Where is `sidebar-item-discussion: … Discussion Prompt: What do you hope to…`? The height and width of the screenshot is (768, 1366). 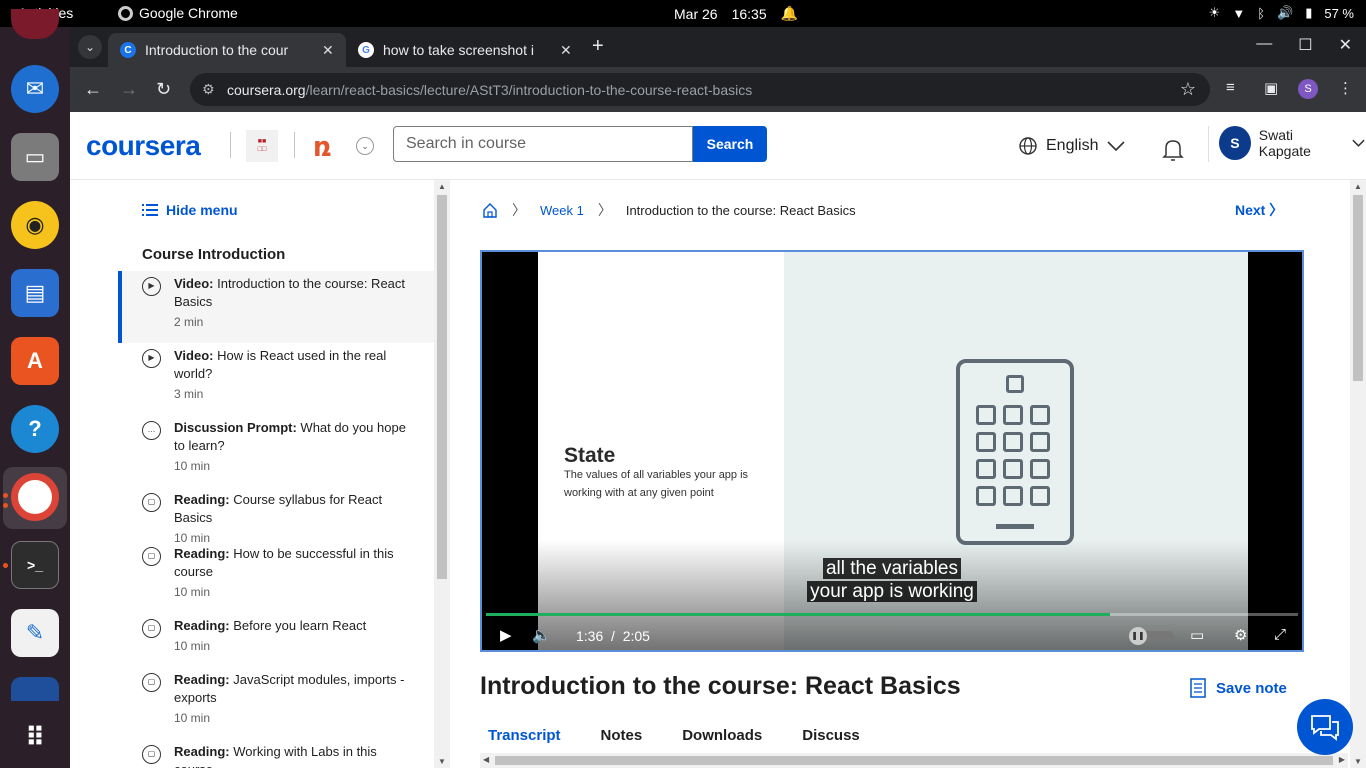 sidebar-item-discussion: … Discussion Prompt: What do you hope to… is located at coordinates (276, 451).